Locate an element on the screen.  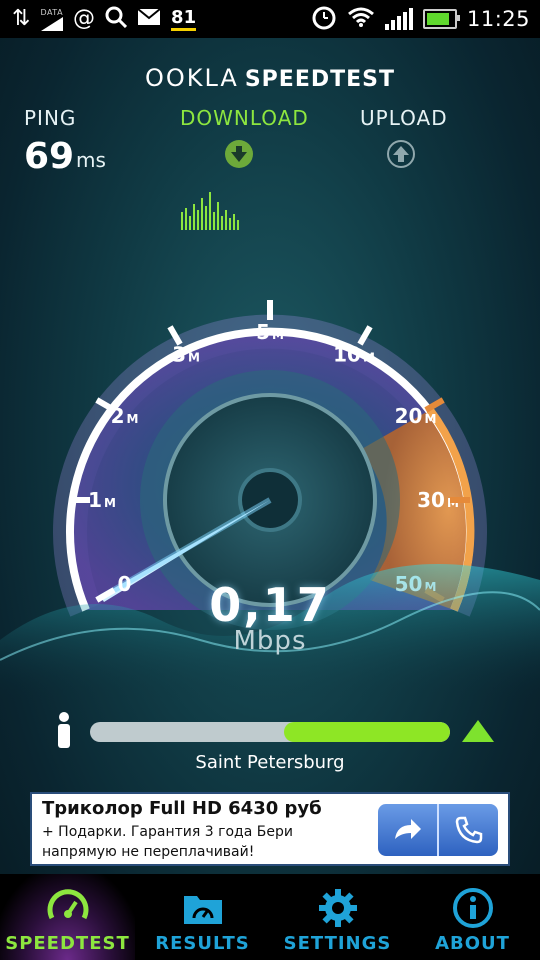
ad-actions is located at coordinates (438, 830).